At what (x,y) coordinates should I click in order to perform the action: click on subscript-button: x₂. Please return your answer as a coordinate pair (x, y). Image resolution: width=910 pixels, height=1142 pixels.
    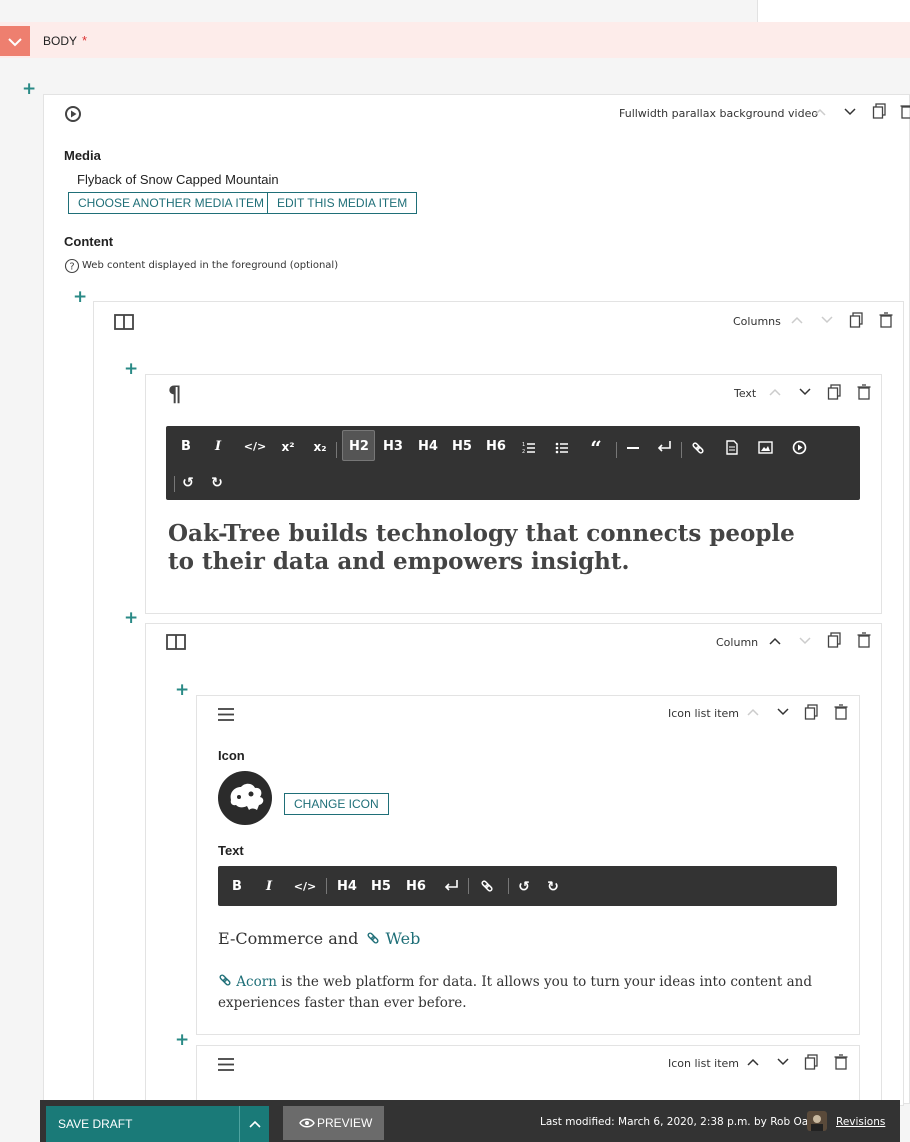
    Looking at the image, I should click on (320, 447).